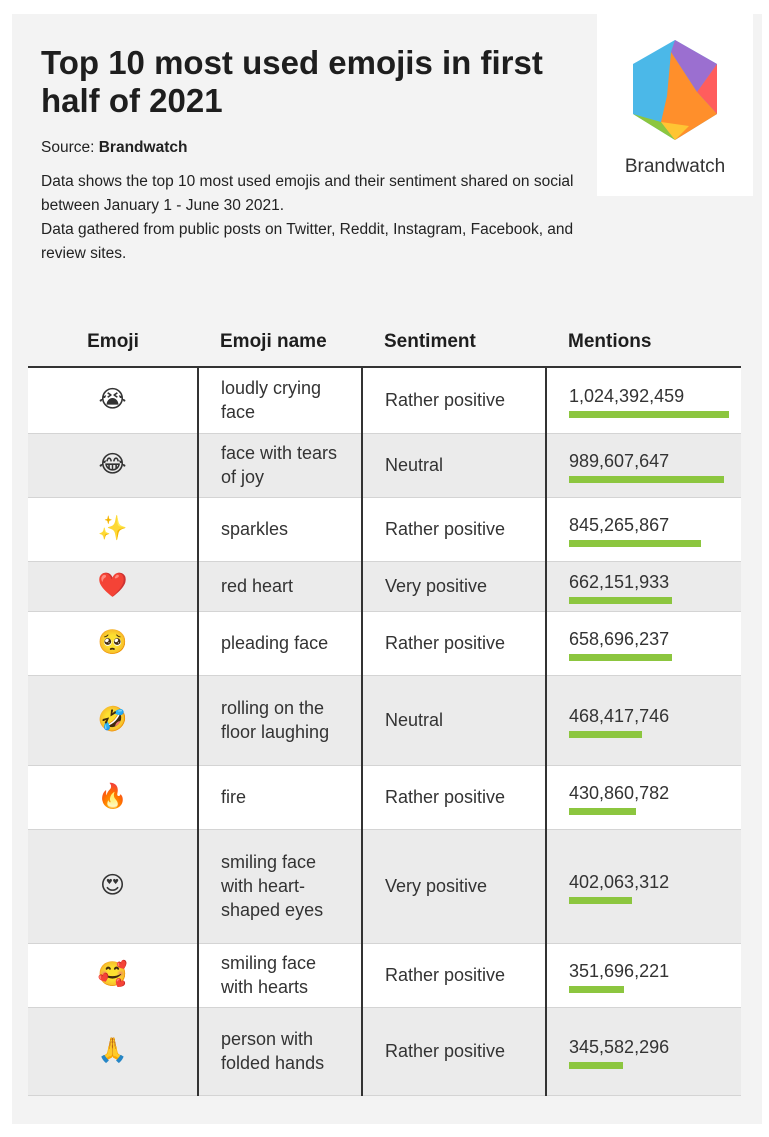 This screenshot has height=1137, width=769. What do you see at coordinates (619, 582) in the screenshot?
I see `mentions-value: 662,151,933` at bounding box center [619, 582].